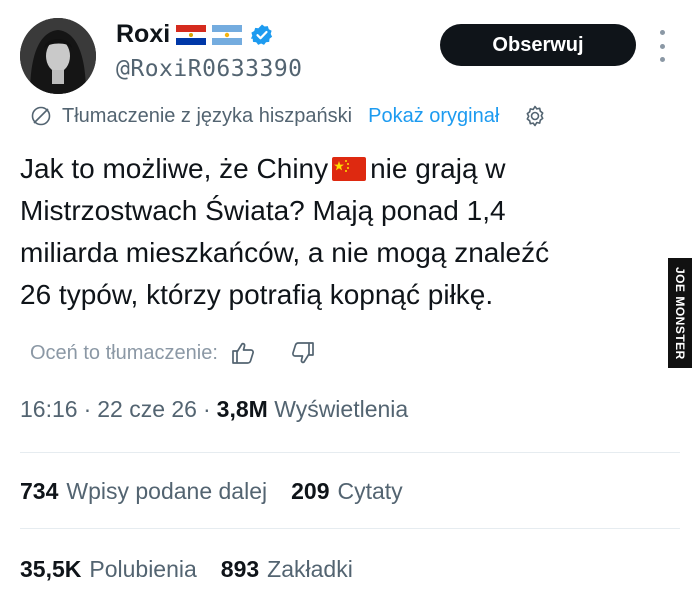  What do you see at coordinates (433, 116) in the screenshot?
I see `show-original-link: Pokaż oryginał` at bounding box center [433, 116].